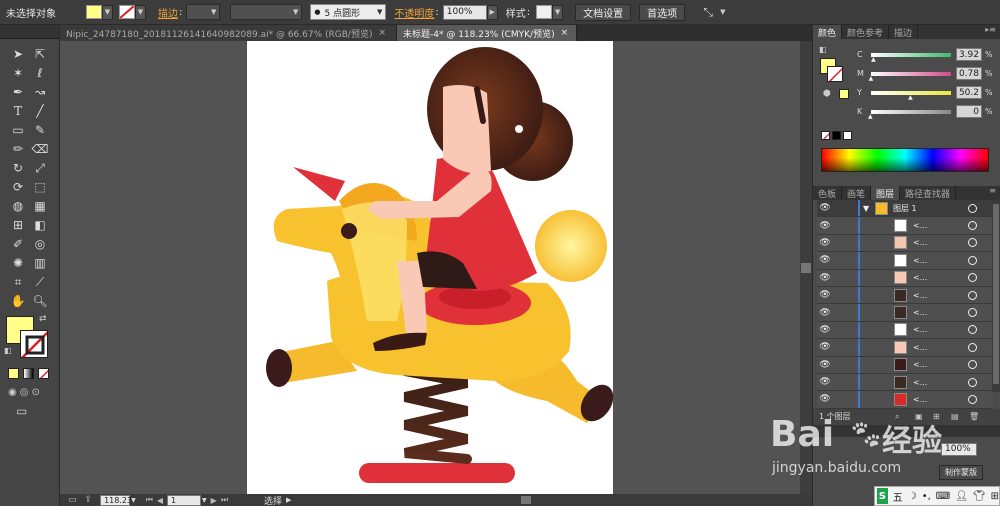  I want to click on zoom-tool-icon: 🔍︎, so click(40, 301).